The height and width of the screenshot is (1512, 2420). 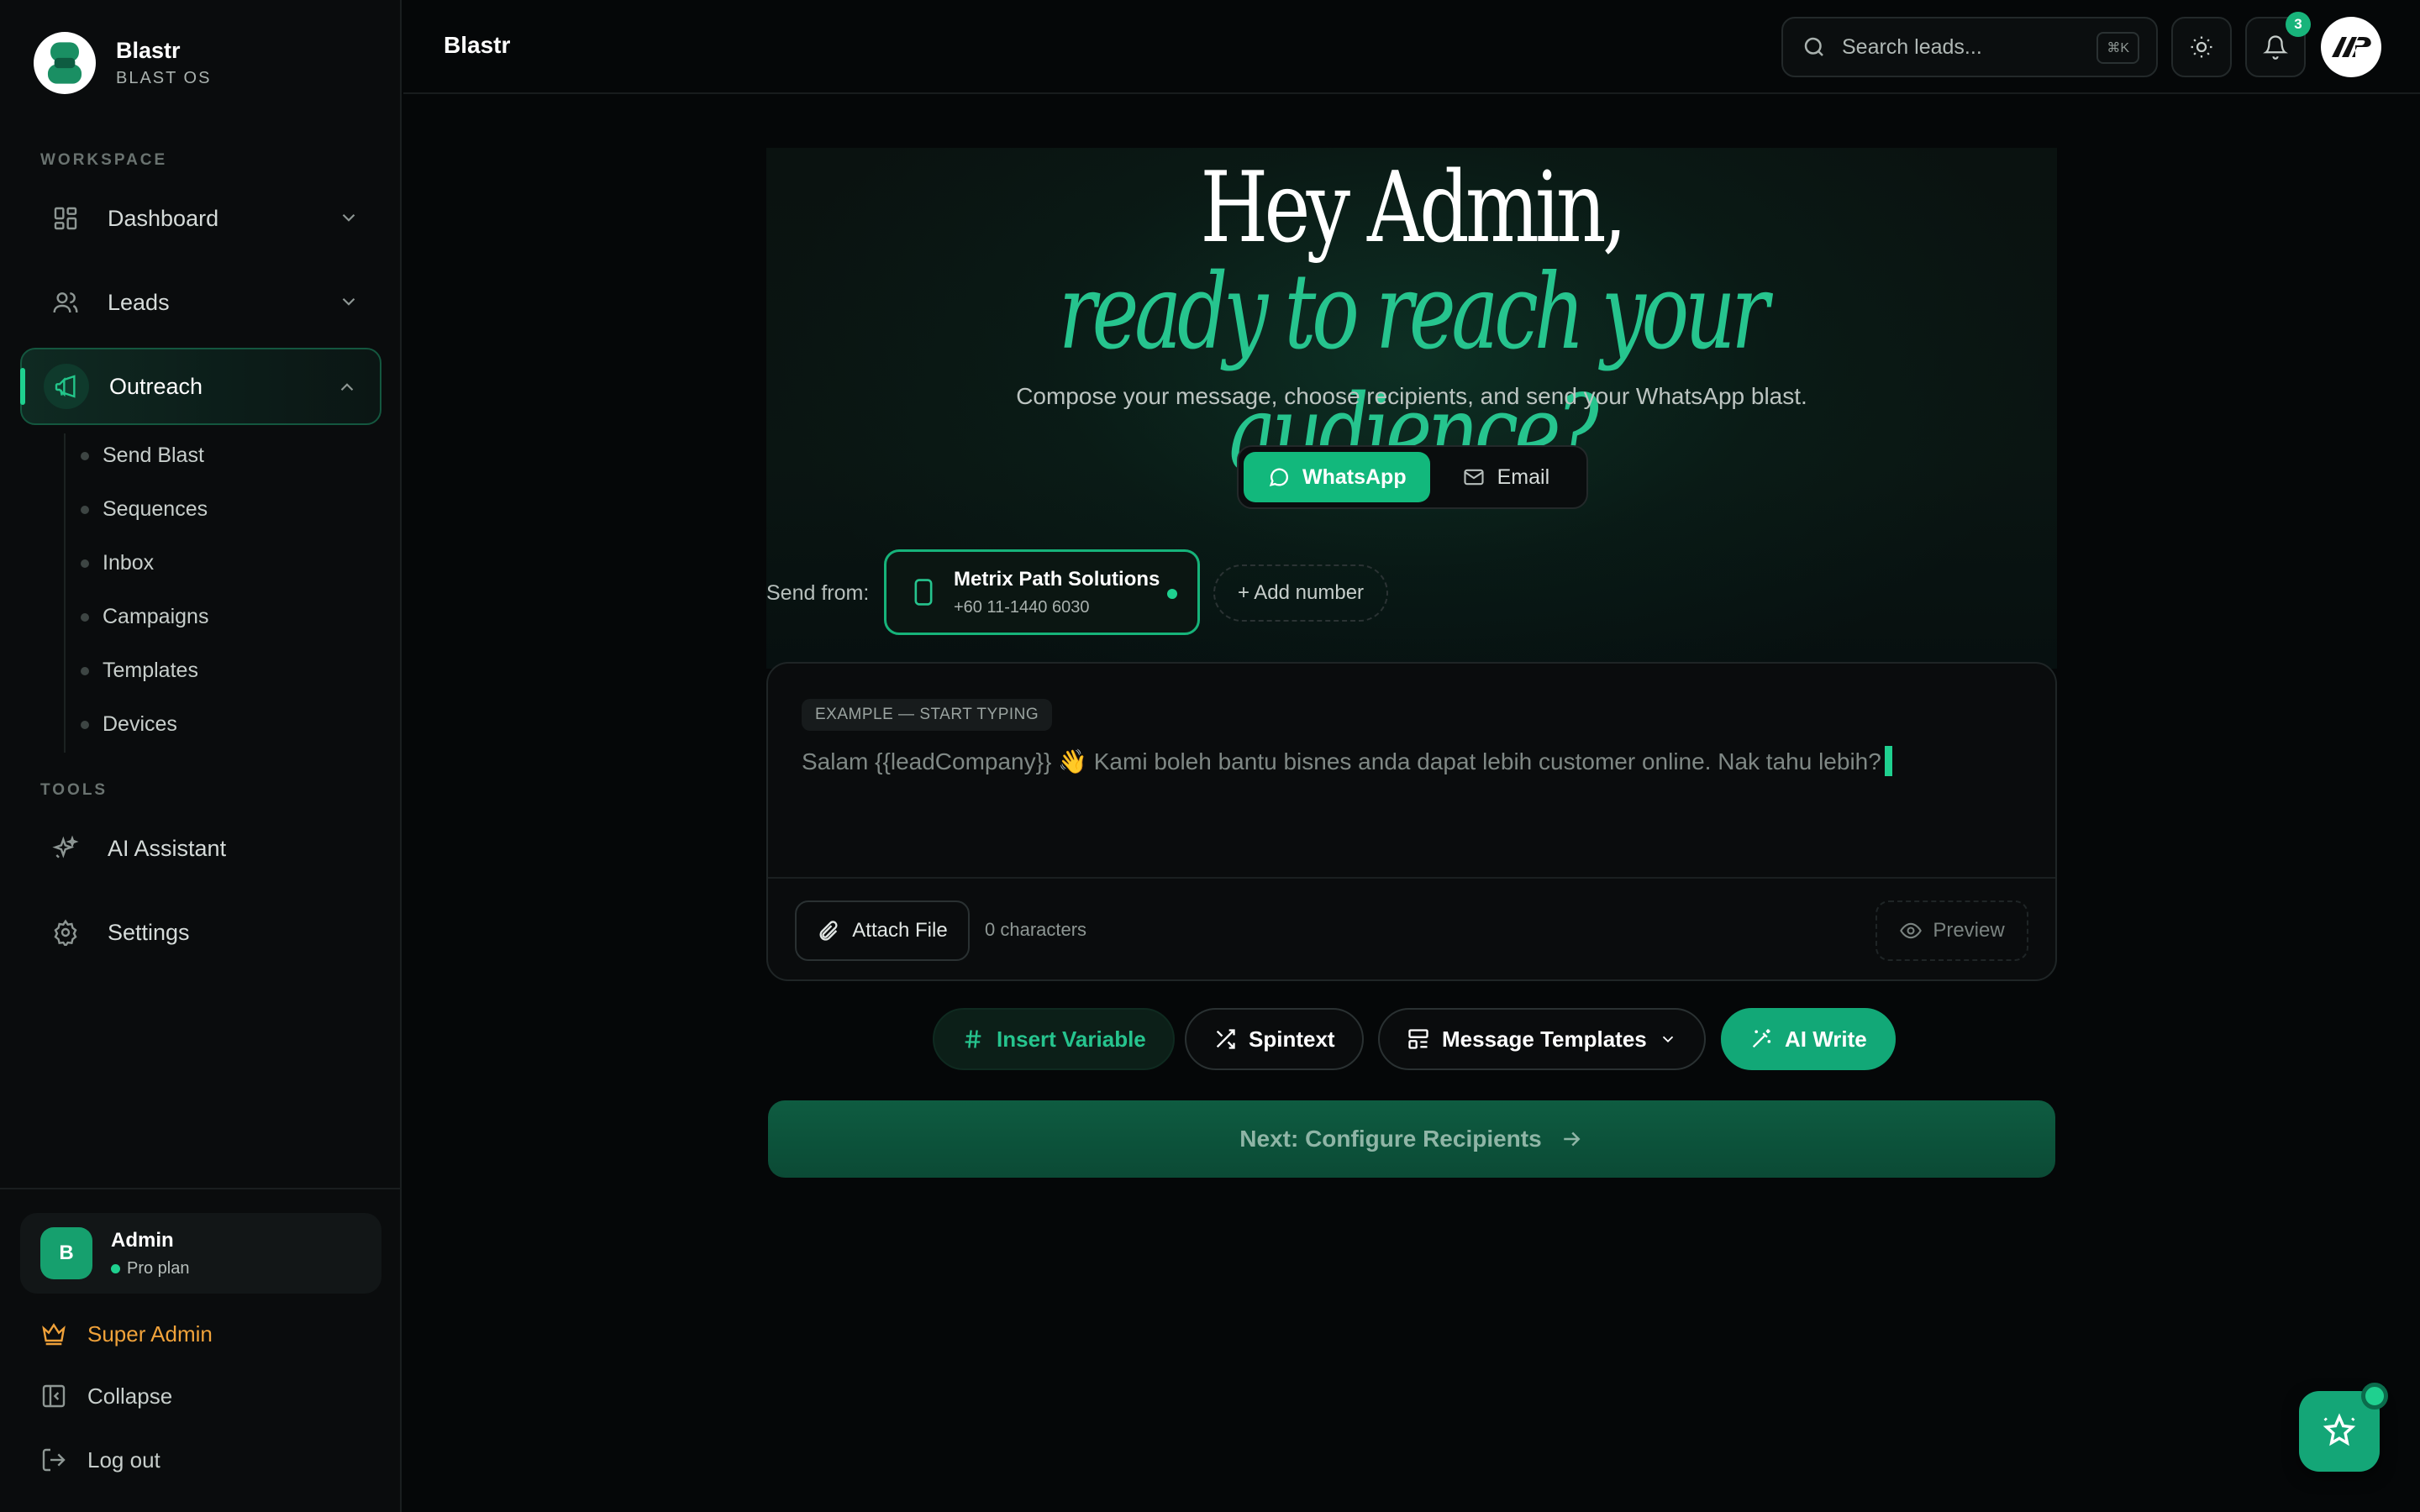 What do you see at coordinates (1888, 761) in the screenshot?
I see `text-caret` at bounding box center [1888, 761].